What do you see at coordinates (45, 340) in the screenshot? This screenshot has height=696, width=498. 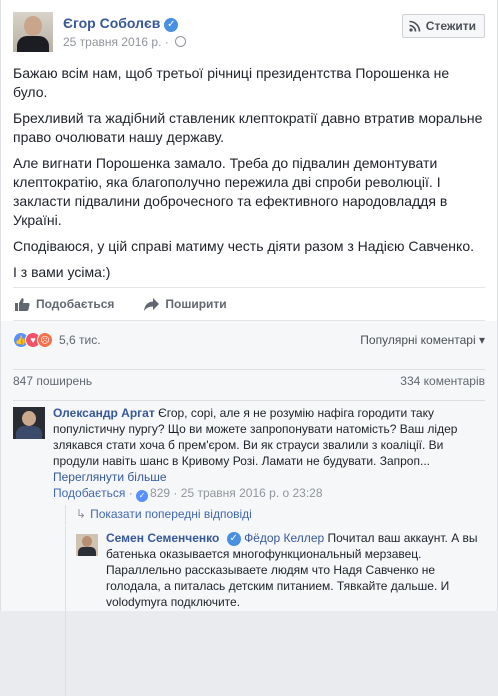 I see `angry-reaction-icon: ☹` at bounding box center [45, 340].